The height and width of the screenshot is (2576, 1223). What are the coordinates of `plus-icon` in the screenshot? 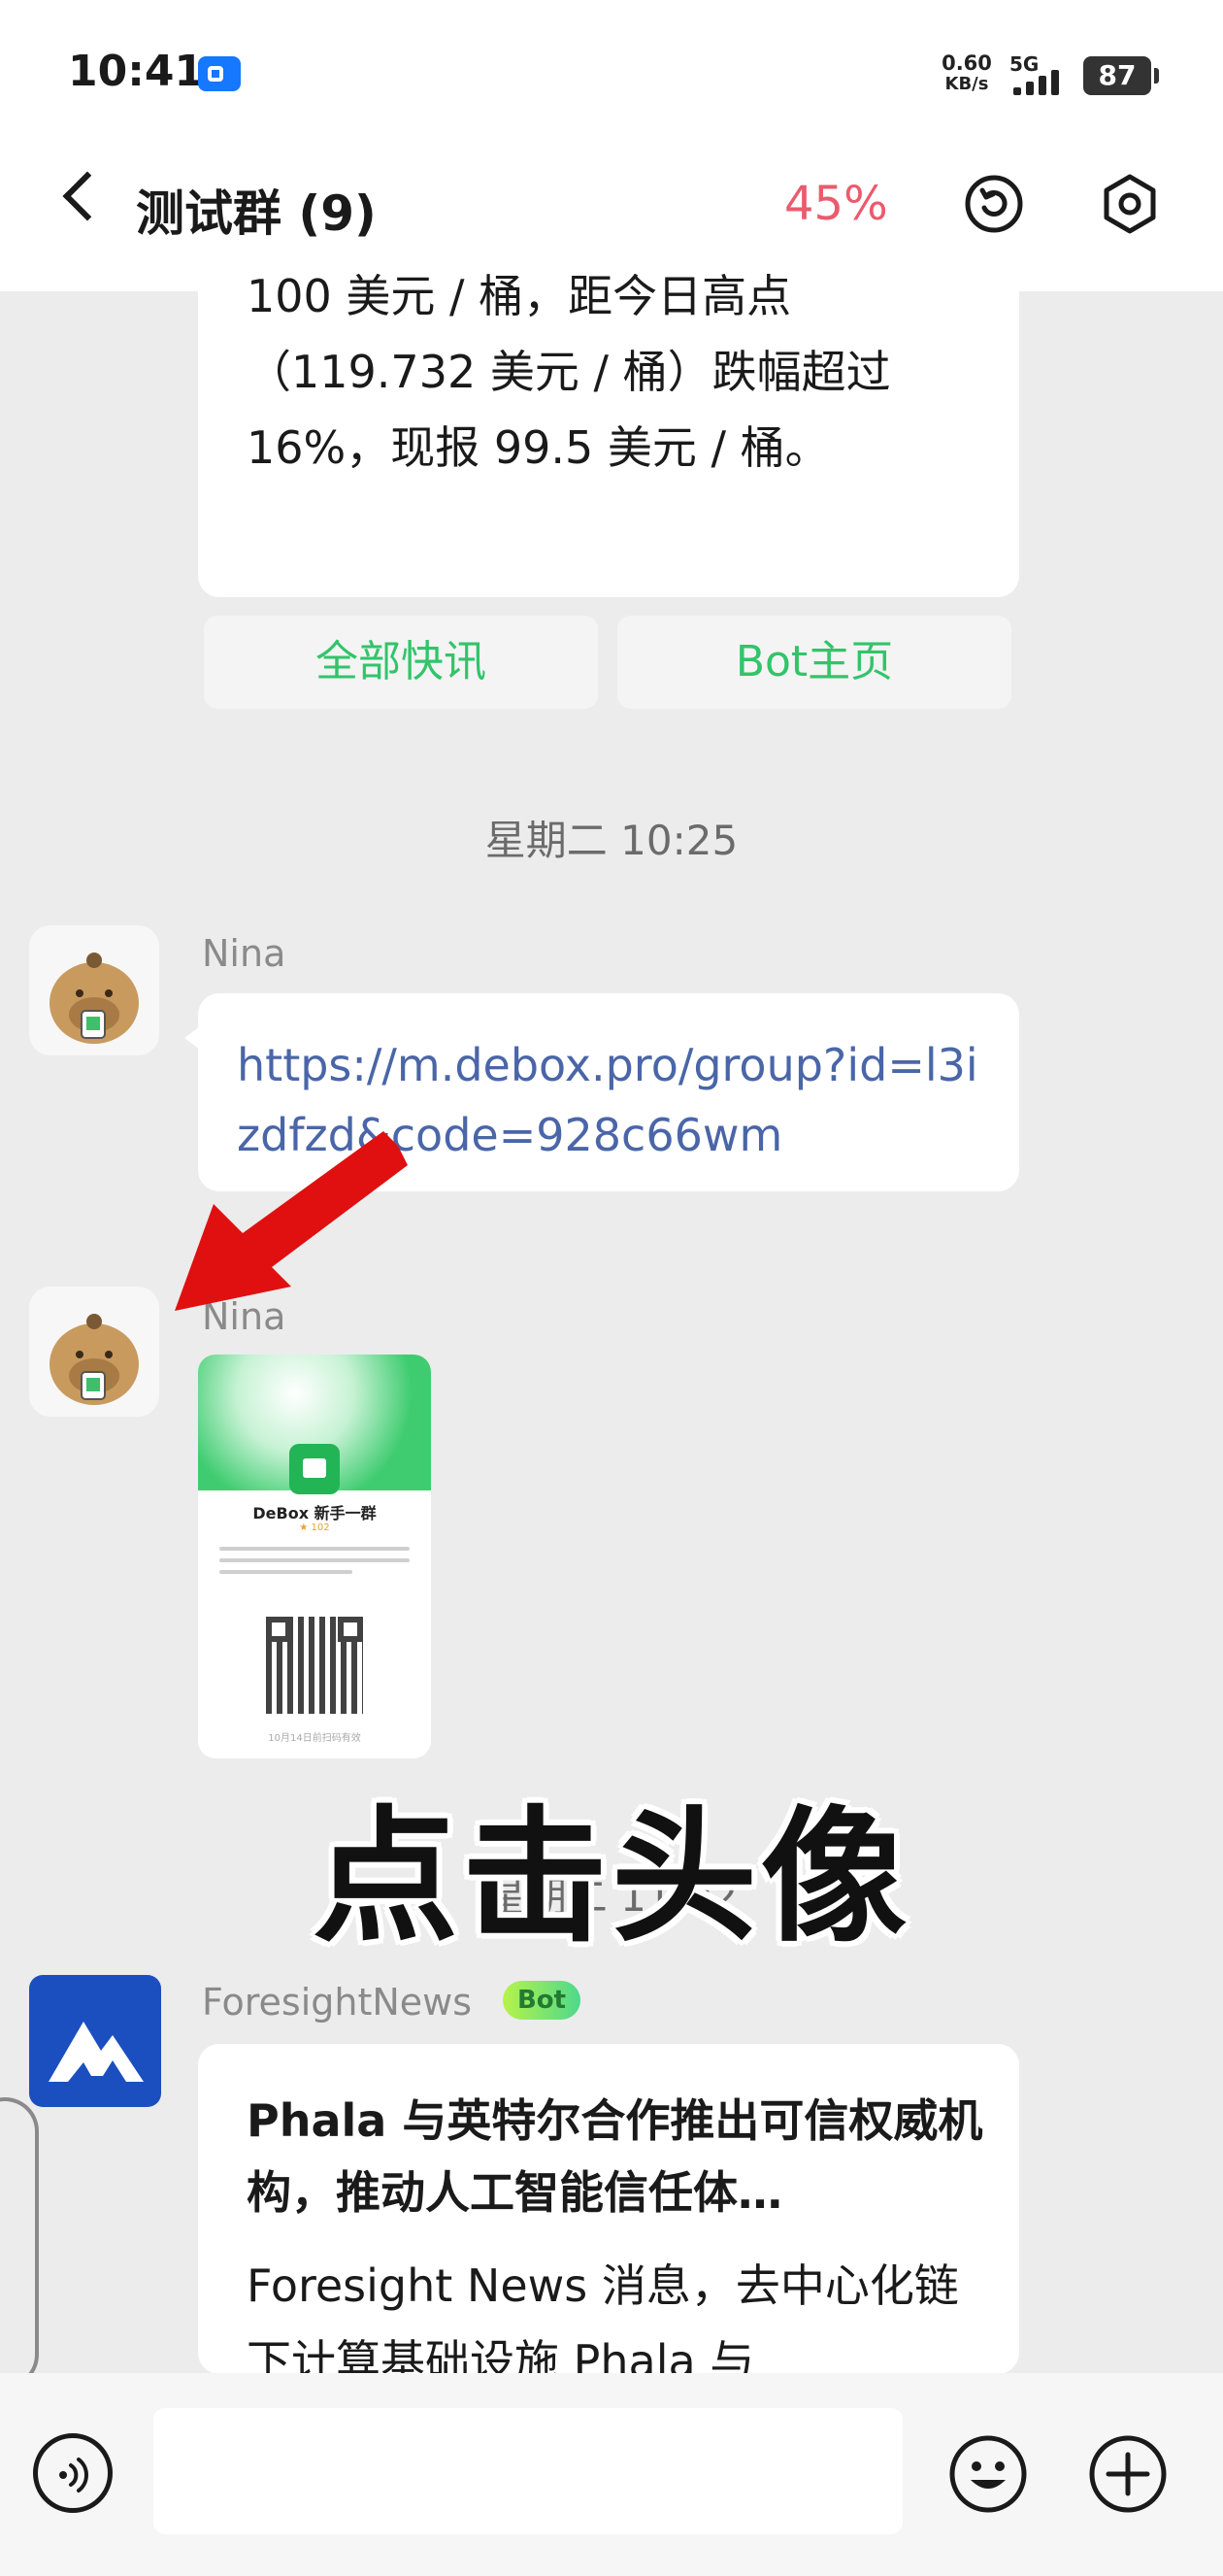 It's located at (1128, 2474).